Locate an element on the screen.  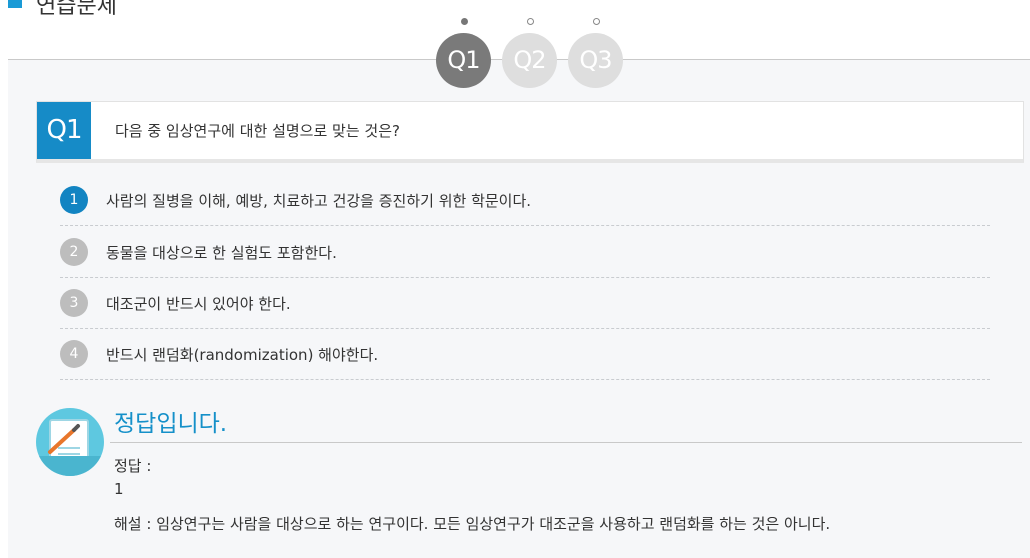
question-number-badge: Q1 is located at coordinates (64, 130).